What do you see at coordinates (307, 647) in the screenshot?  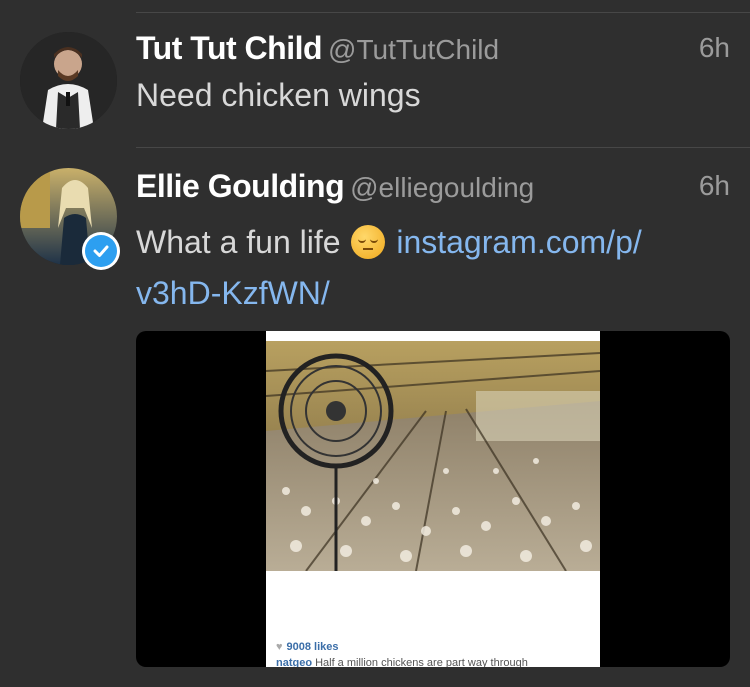 I see `likes-count: ♥ 9008 likes` at bounding box center [307, 647].